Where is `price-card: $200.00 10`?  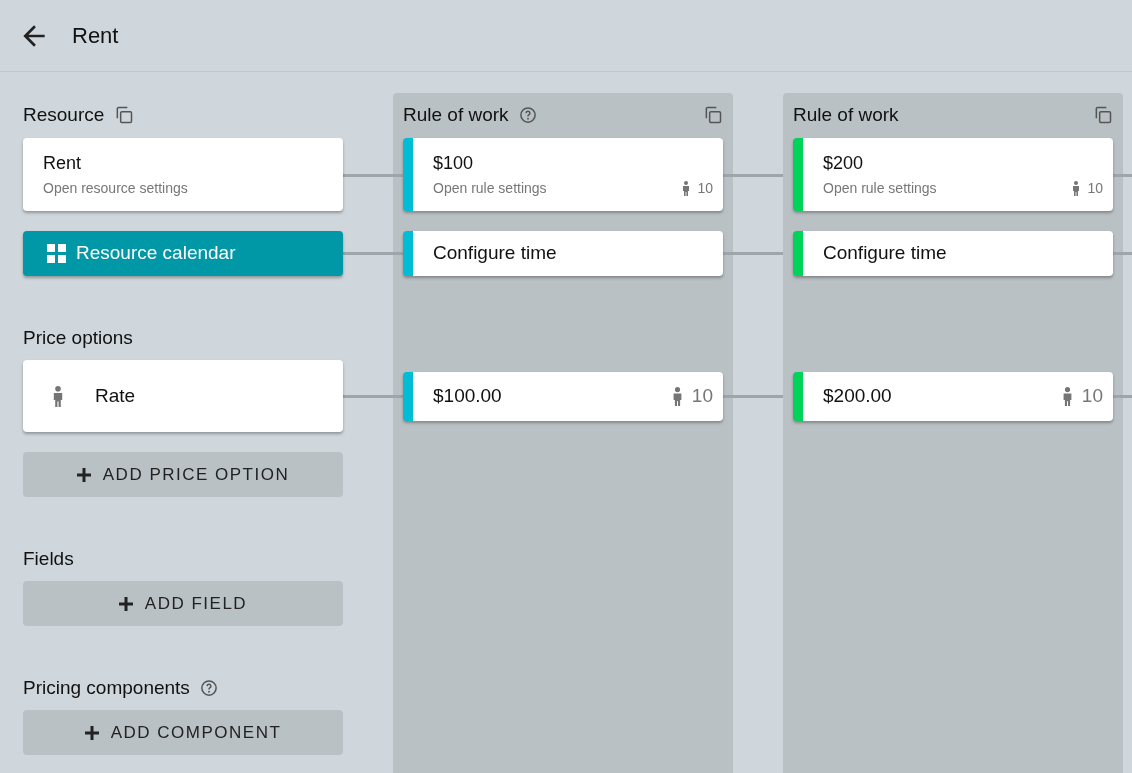
price-card: $200.00 10 is located at coordinates (953, 396).